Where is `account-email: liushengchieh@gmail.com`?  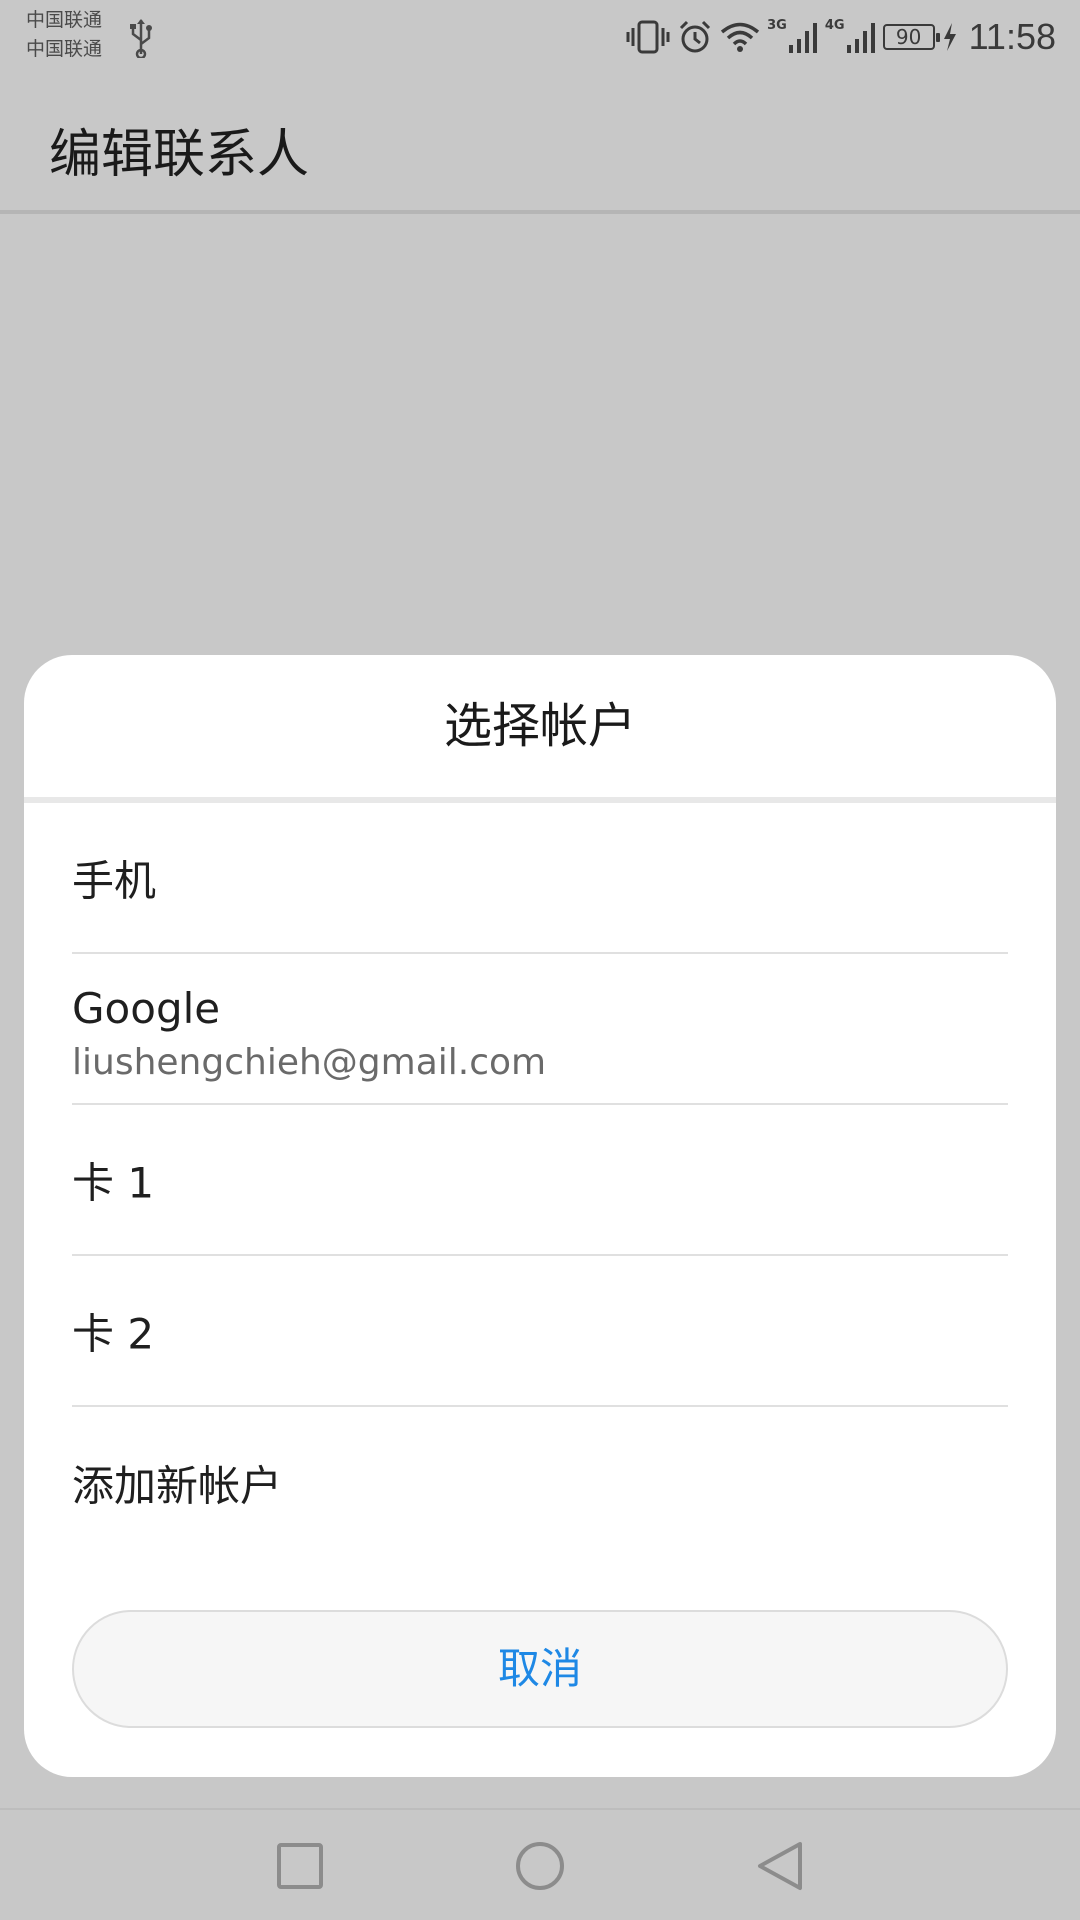 account-email: liushengchieh@gmail.com is located at coordinates (309, 1062).